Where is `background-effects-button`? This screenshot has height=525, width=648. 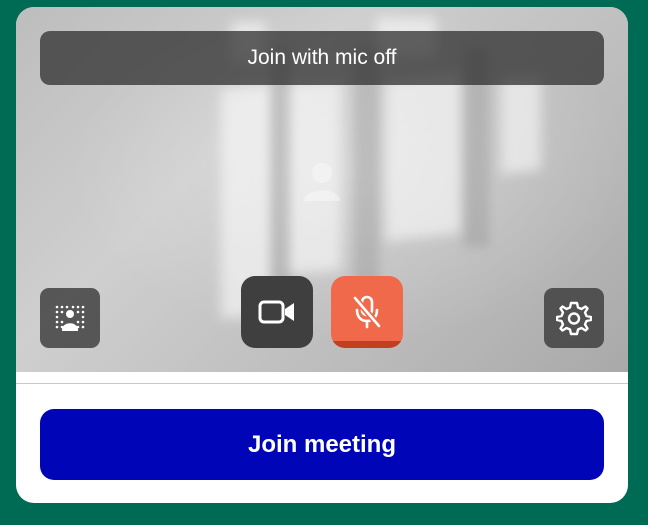
background-effects-button is located at coordinates (70, 318).